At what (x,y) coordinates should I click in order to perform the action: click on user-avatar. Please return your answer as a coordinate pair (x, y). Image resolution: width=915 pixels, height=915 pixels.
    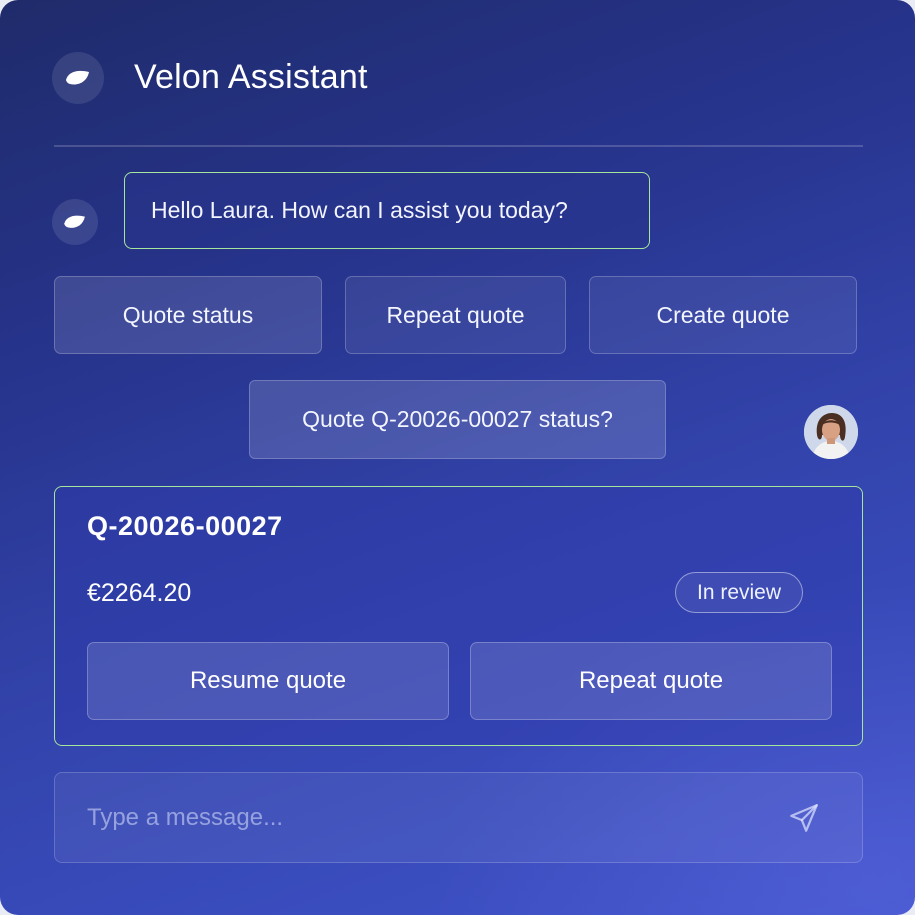
    Looking at the image, I should click on (831, 432).